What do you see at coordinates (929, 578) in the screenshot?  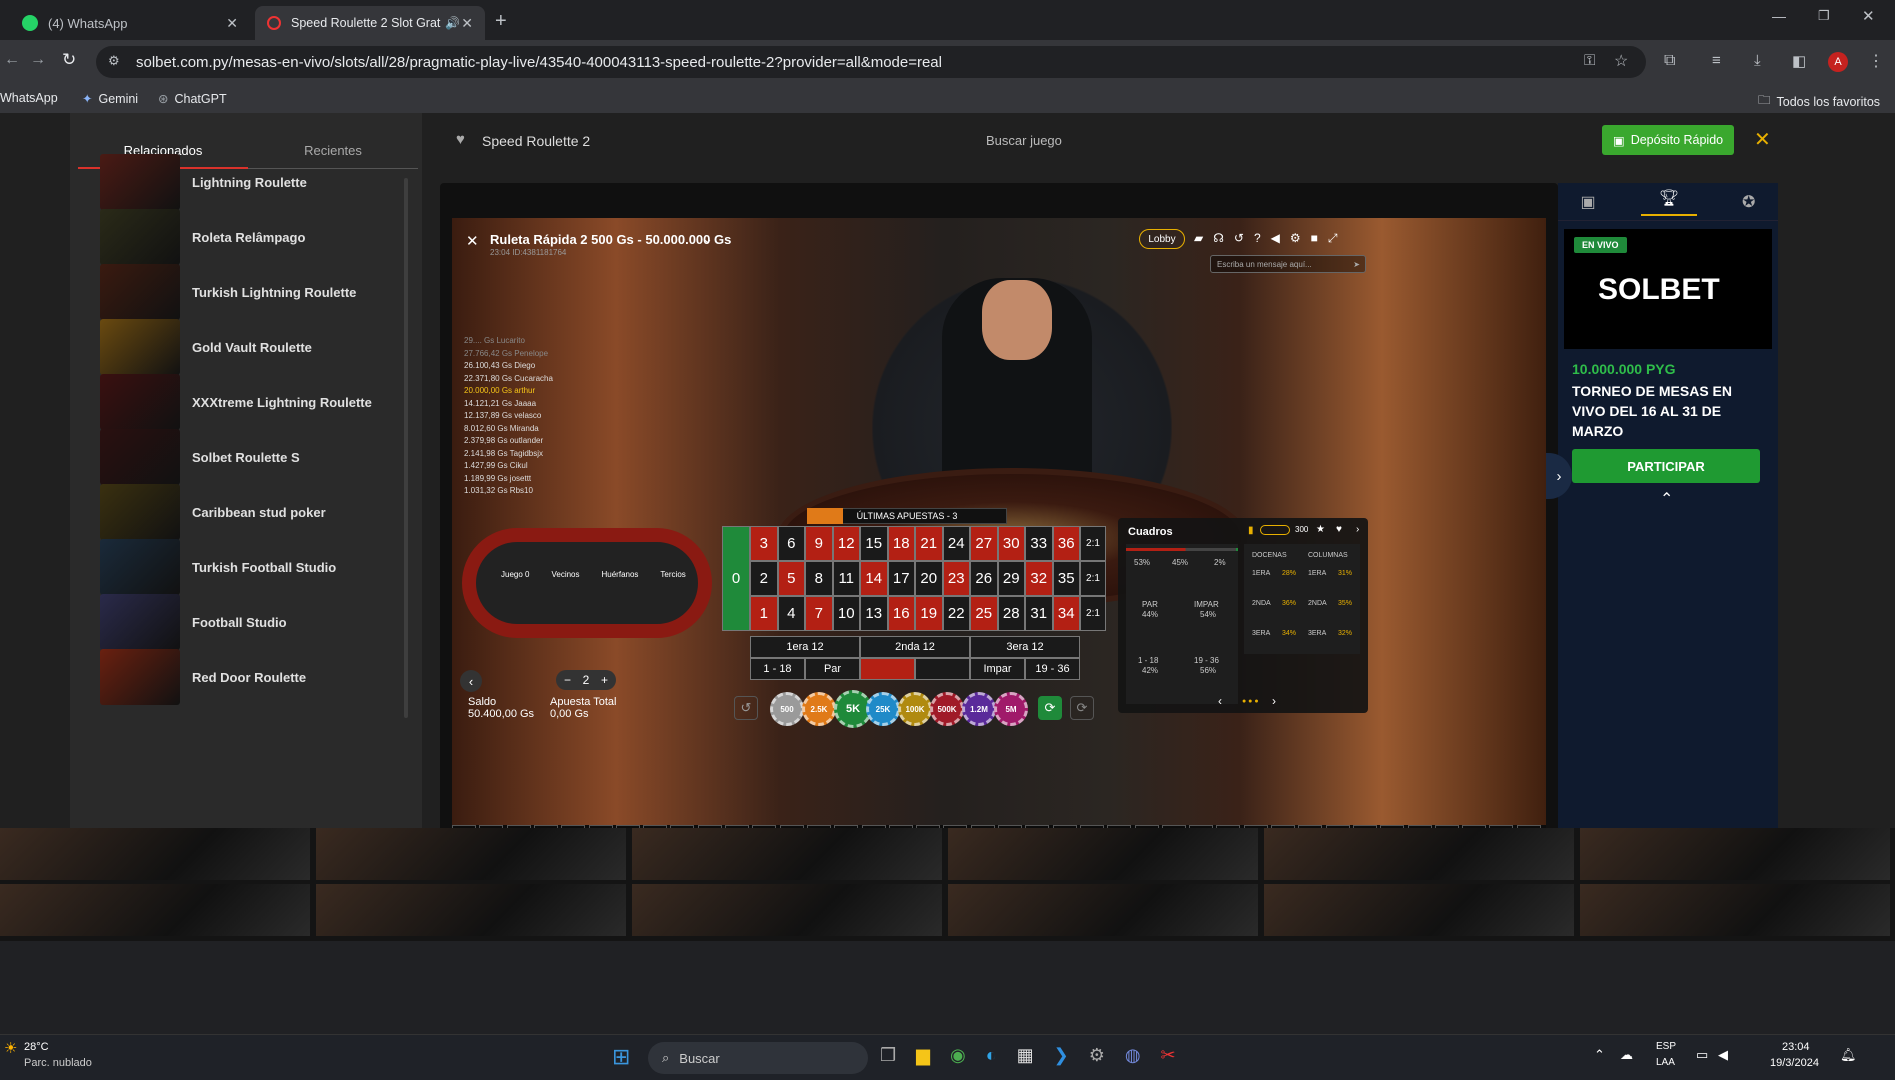 I see `number-cell: 20` at bounding box center [929, 578].